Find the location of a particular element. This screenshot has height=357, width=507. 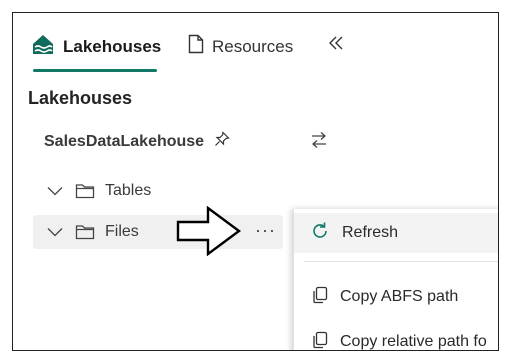

lakehouse-icon is located at coordinates (43, 46).